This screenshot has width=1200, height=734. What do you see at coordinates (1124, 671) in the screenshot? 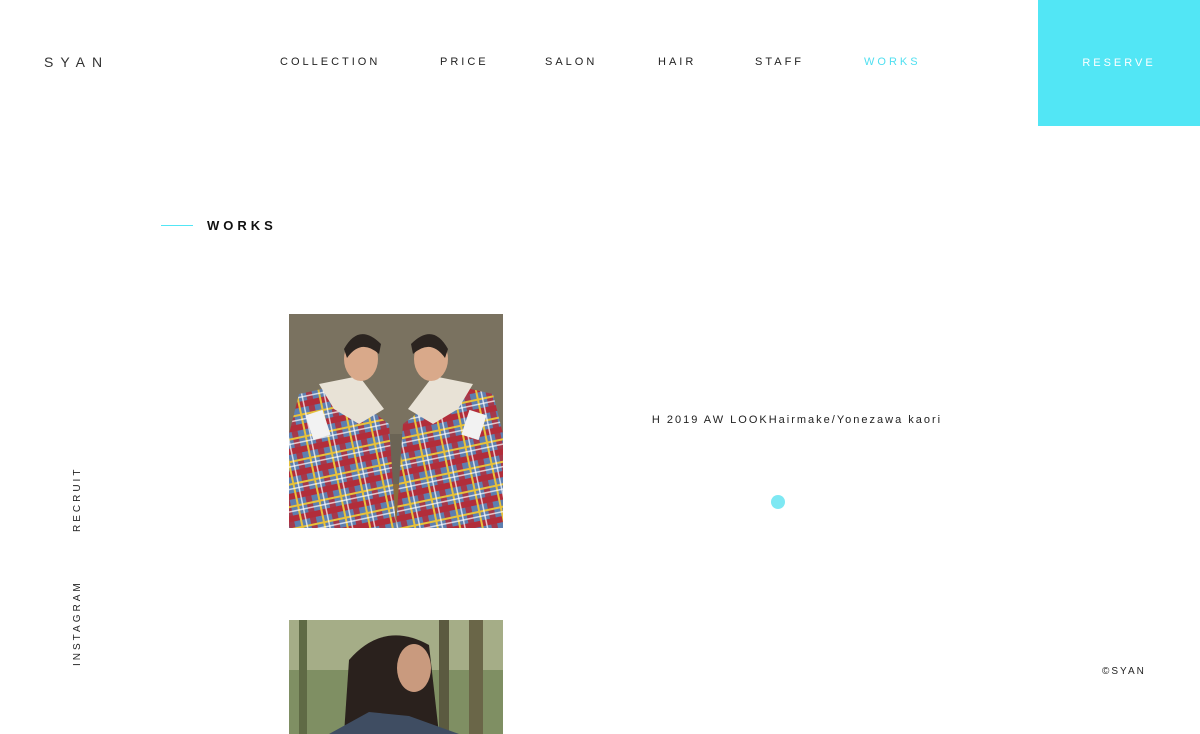
I see `copyright: ©SYAN` at bounding box center [1124, 671].